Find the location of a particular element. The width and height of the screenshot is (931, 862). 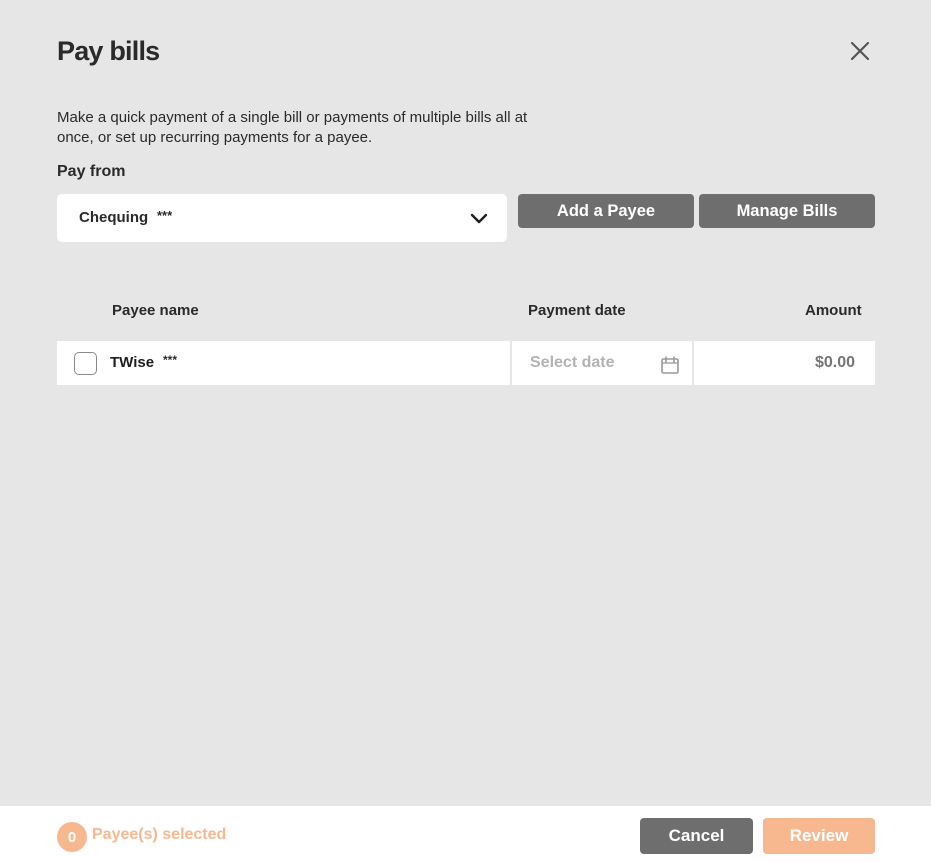

payee-cell: TWise *** is located at coordinates (283, 363).